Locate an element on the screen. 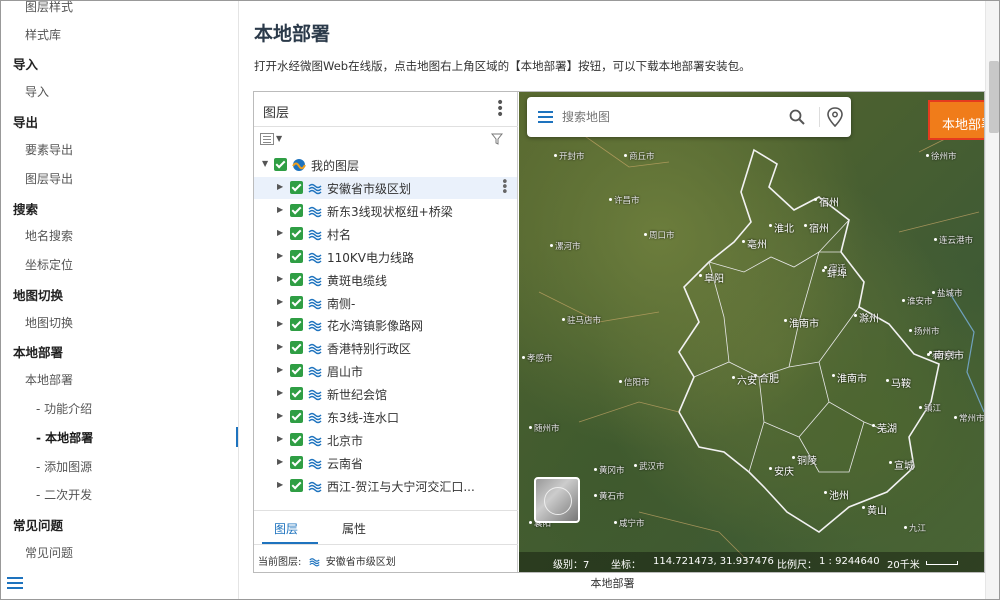 The image size is (1000, 600). layer-row: ▶ 110KV电力线路 is located at coordinates (385, 257).